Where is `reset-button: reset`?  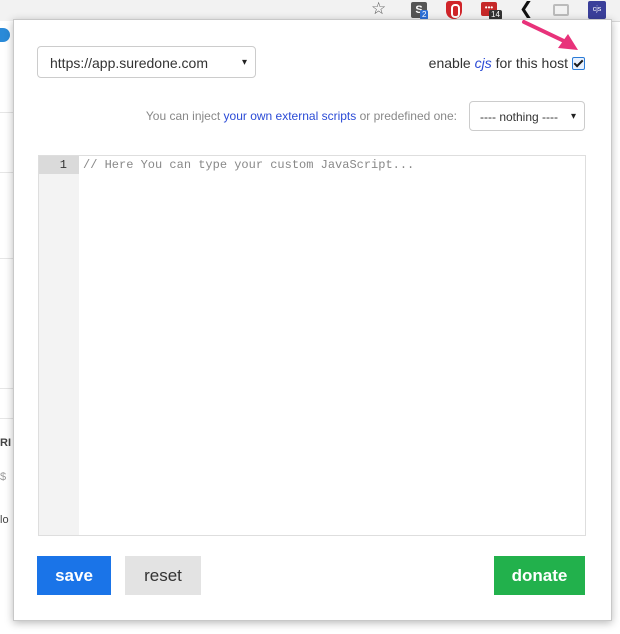 reset-button: reset is located at coordinates (163, 575).